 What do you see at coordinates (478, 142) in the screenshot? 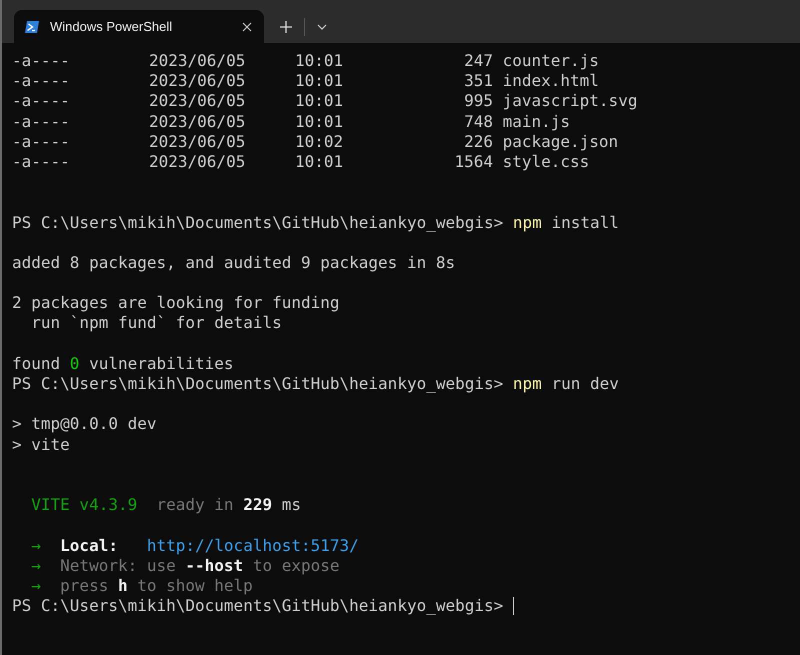
I see `file-size: 226` at bounding box center [478, 142].